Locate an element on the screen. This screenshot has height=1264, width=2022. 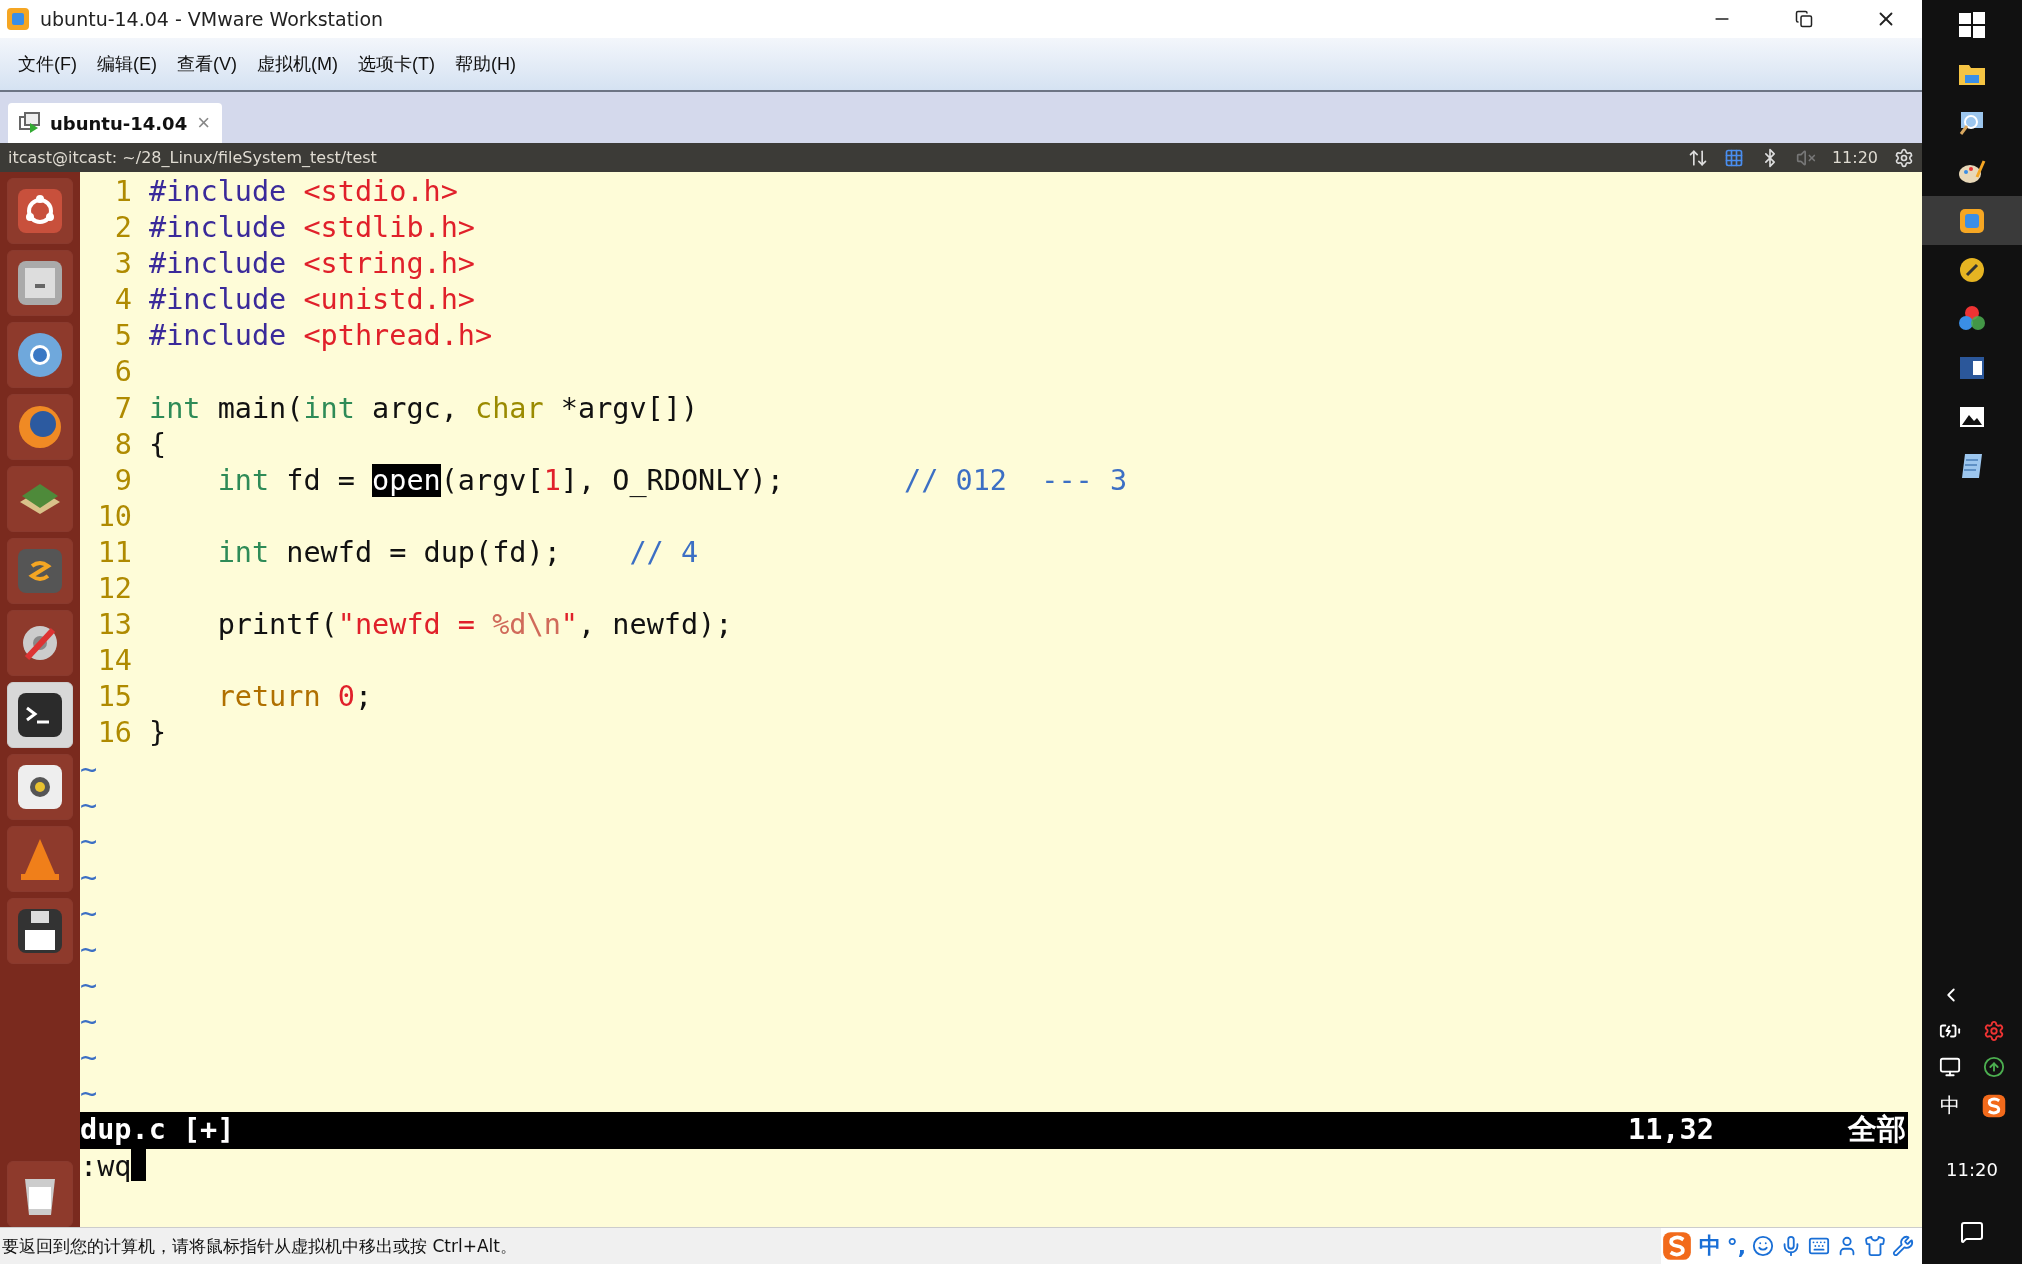
text-editor-icon is located at coordinates (40, 571).